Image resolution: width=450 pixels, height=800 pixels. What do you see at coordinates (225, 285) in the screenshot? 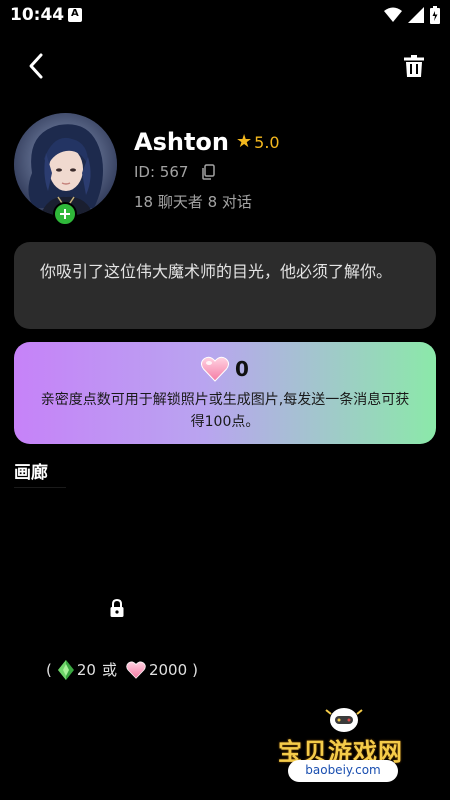
I see `description-card: 你吸引了这位伟大魔术师的目光，他必须了解你。` at bounding box center [225, 285].